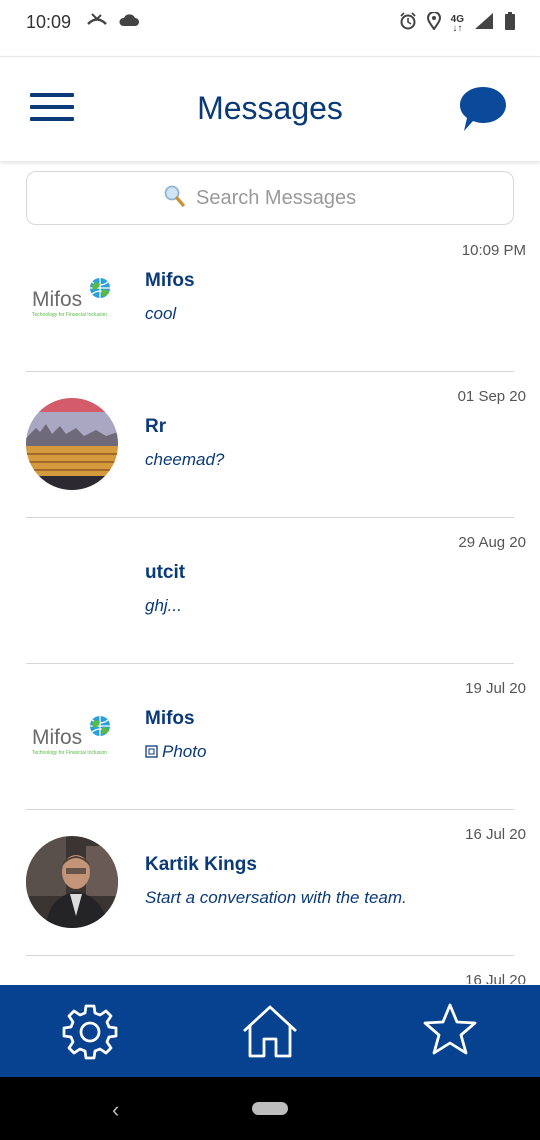  Describe the element at coordinates (156, 426) in the screenshot. I see `contact-name: Rr` at that location.